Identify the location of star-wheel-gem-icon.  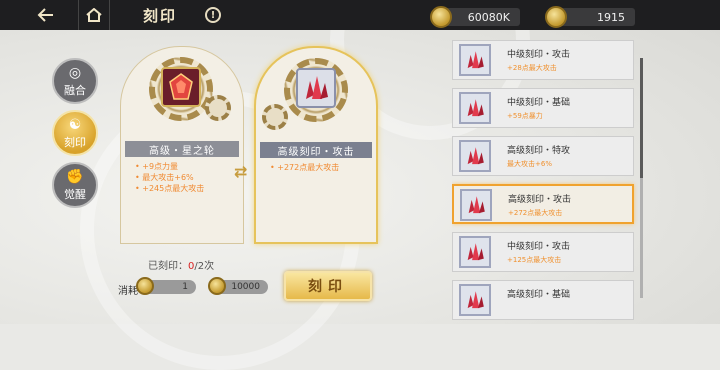
(181, 87).